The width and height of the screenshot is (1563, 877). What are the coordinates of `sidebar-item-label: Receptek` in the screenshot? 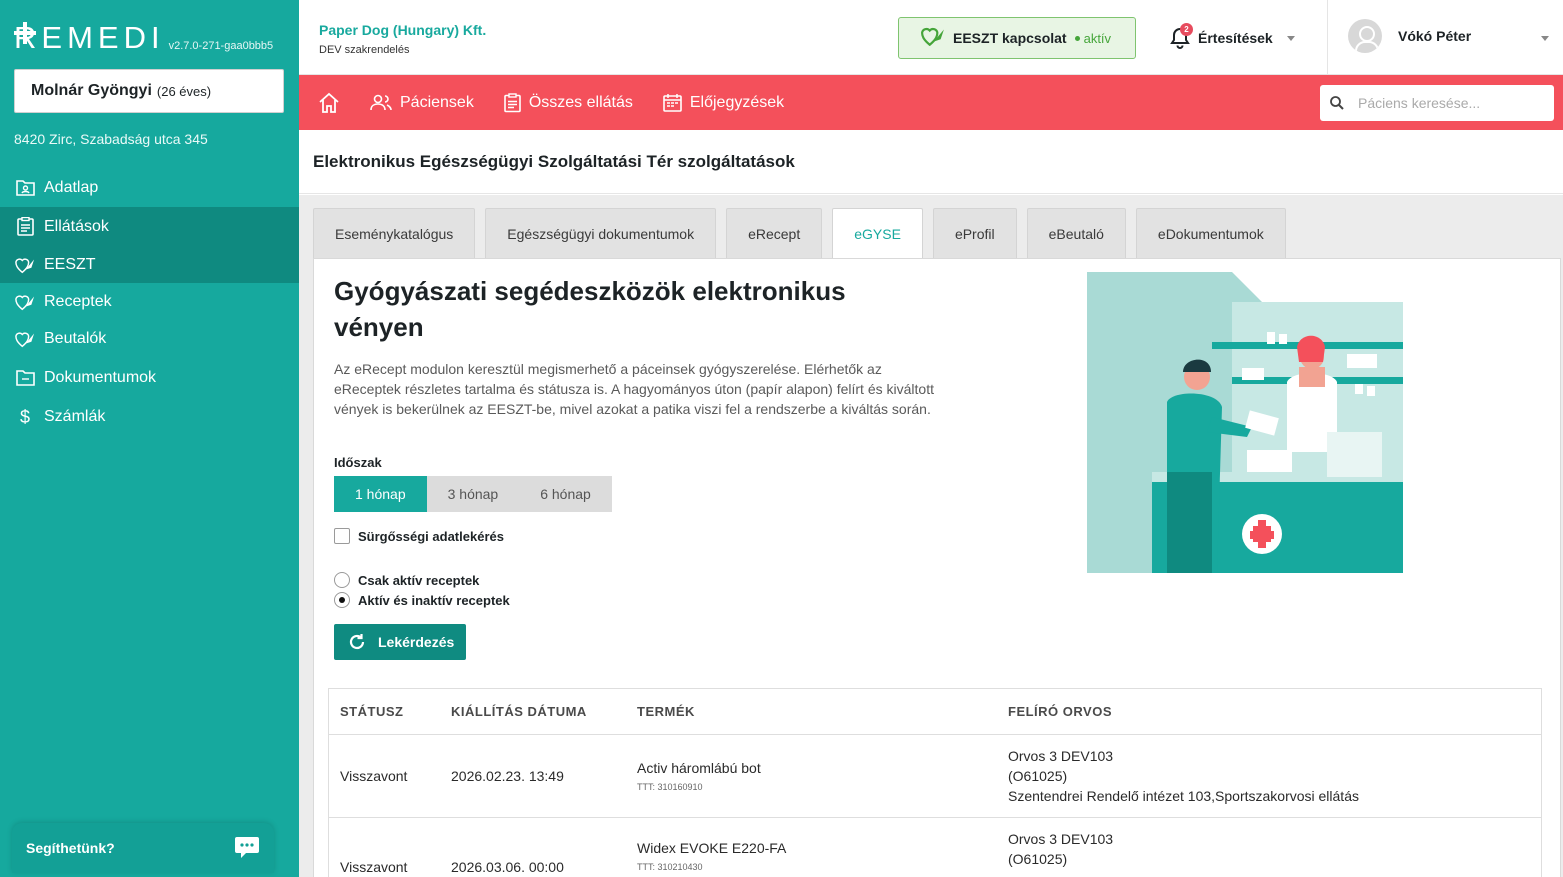 It's located at (78, 301).